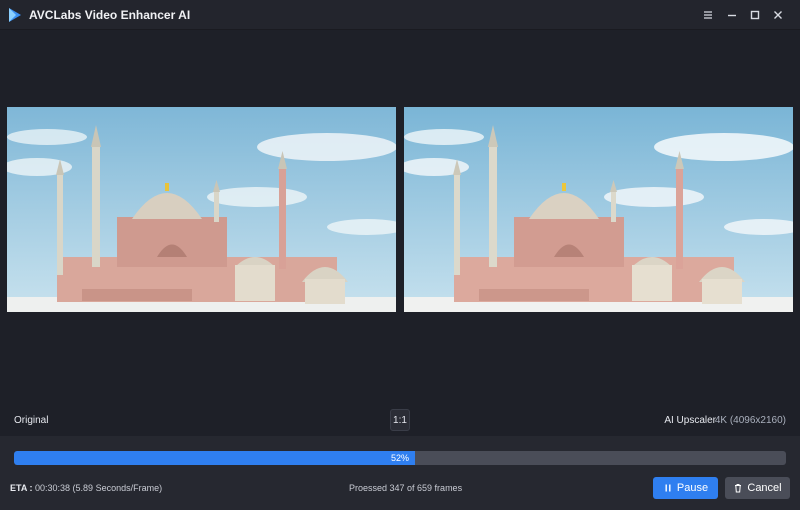 The height and width of the screenshot is (510, 800). What do you see at coordinates (21, 488) in the screenshot?
I see `eta-label: ETA :` at bounding box center [21, 488].